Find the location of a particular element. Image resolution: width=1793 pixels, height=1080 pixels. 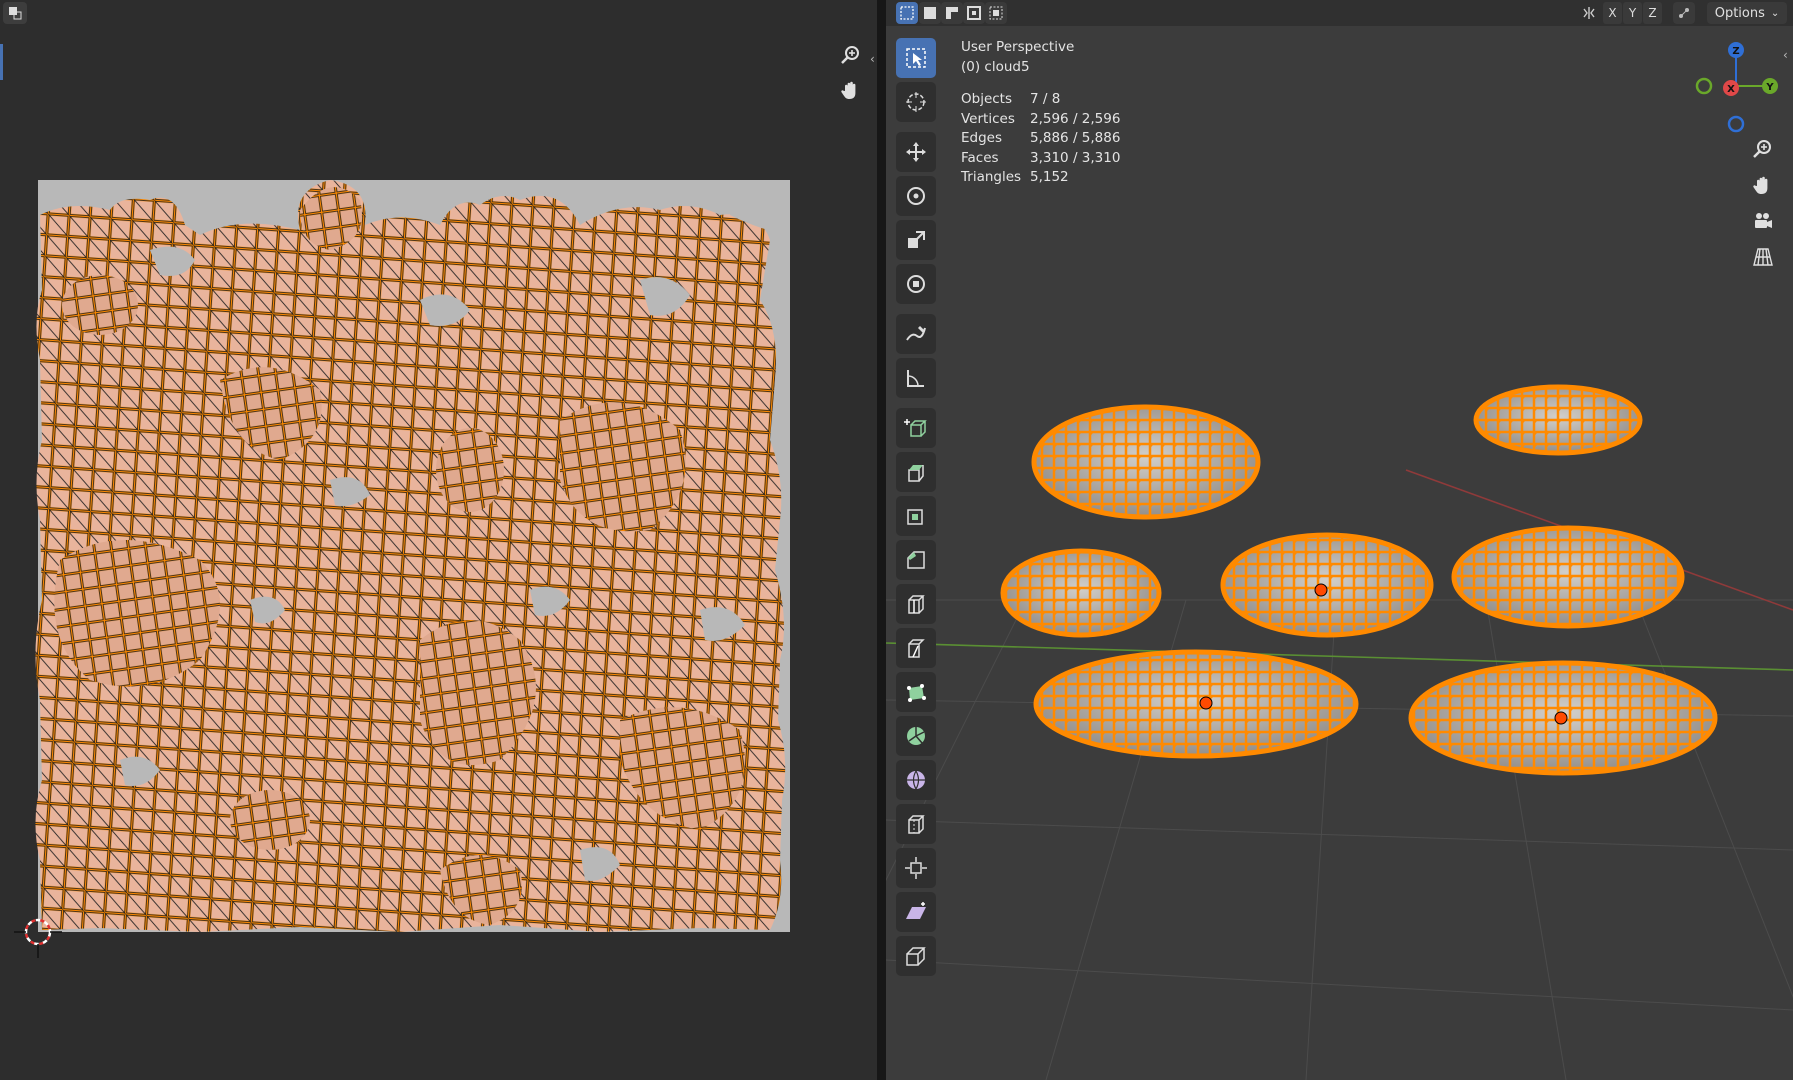

stat-objects: Objects 7 / 8 is located at coordinates (1040, 100).